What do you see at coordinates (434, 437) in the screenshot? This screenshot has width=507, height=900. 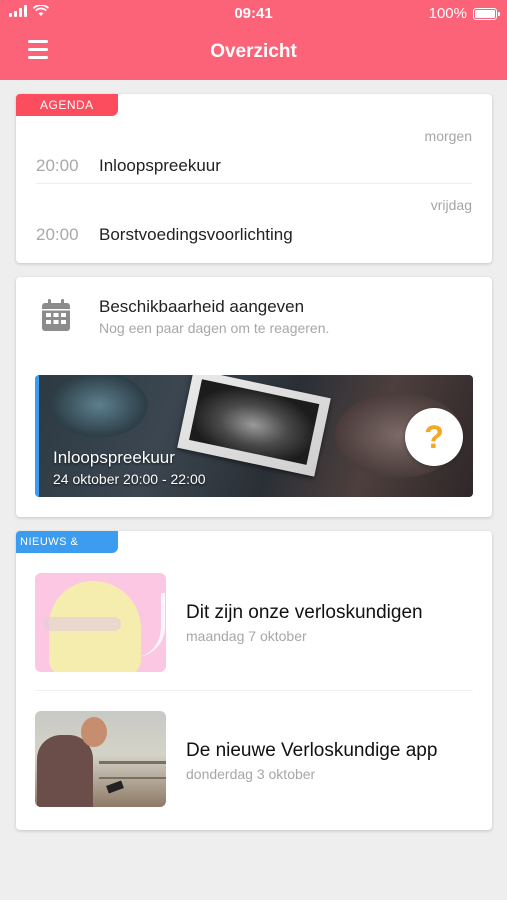 I see `question-icon: ?` at bounding box center [434, 437].